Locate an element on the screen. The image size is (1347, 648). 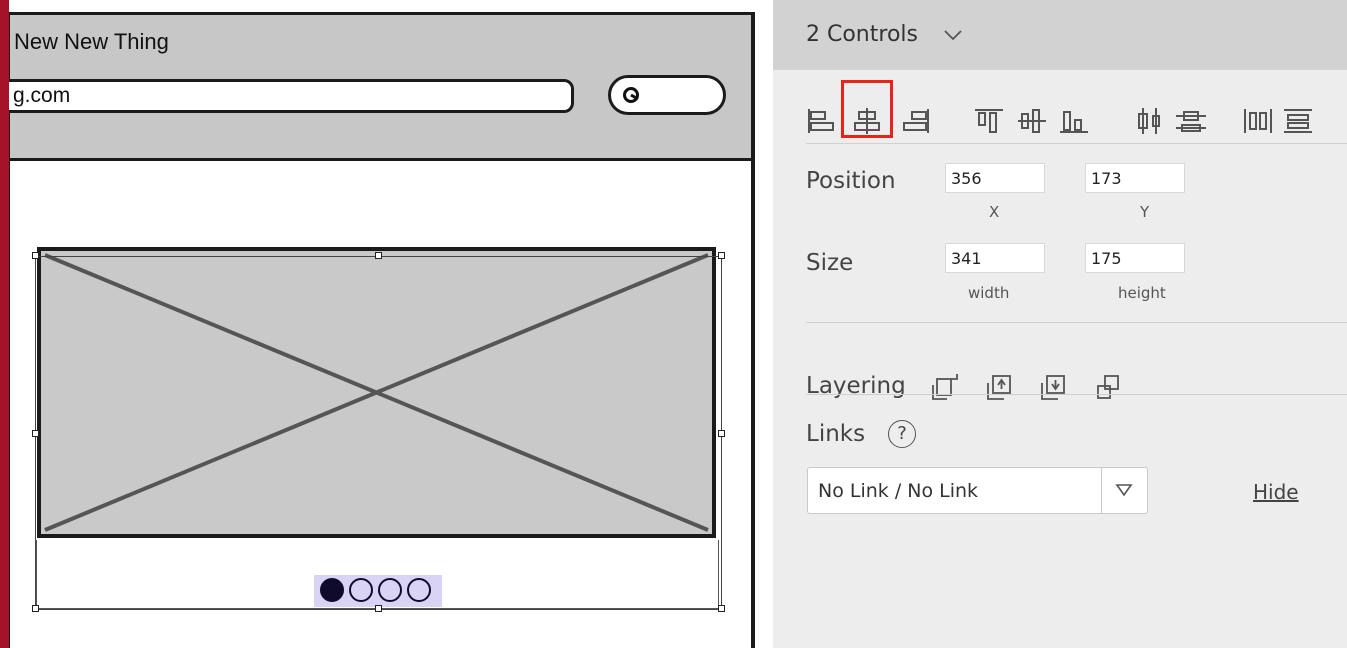
chevron-down-icon is located at coordinates (953, 35).